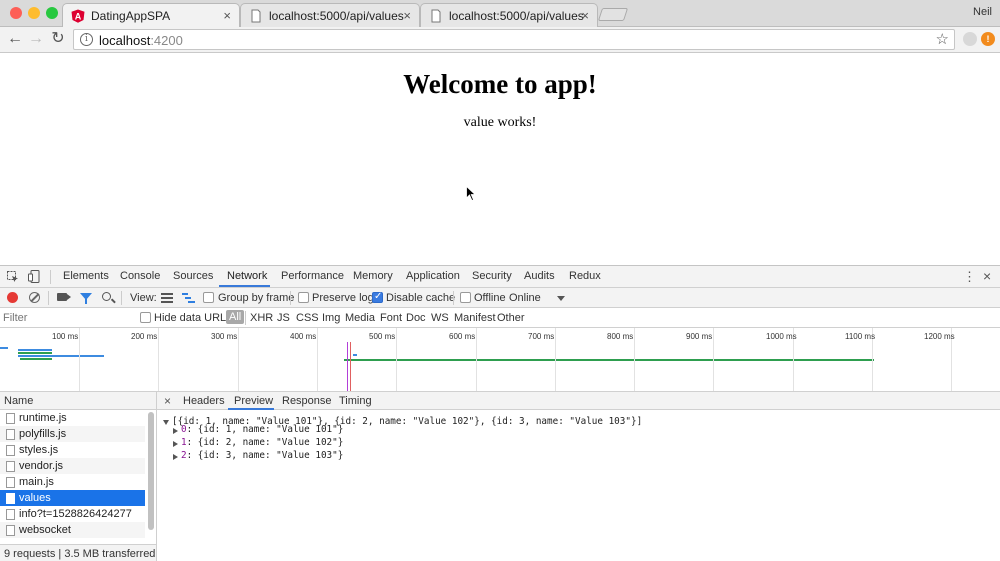 The image size is (1000, 561). Describe the element at coordinates (224, 336) in the screenshot. I see `timeline-tick-label: 300 ms` at that location.